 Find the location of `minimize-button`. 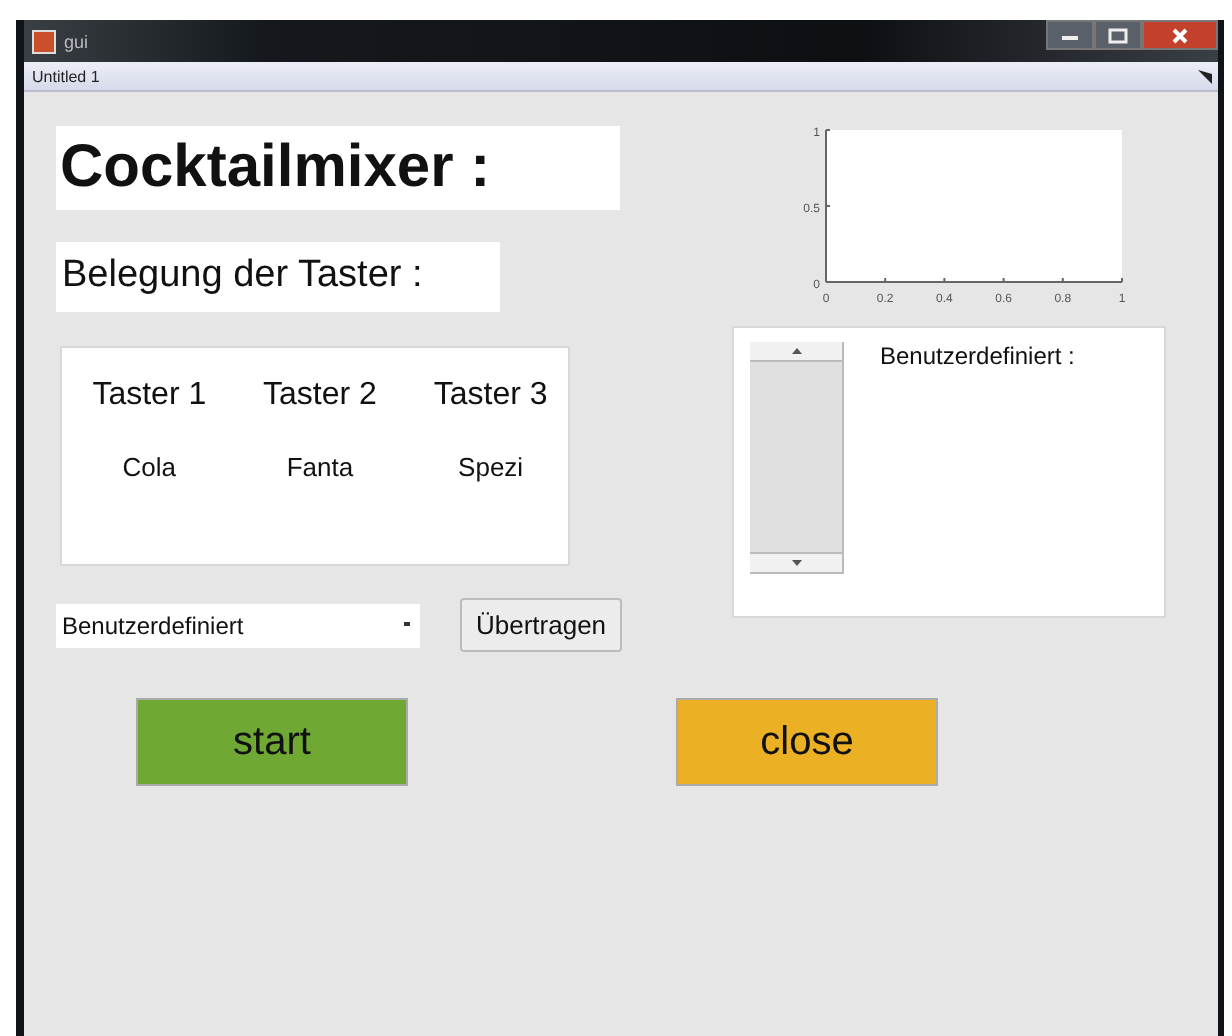

minimize-button is located at coordinates (1070, 35).